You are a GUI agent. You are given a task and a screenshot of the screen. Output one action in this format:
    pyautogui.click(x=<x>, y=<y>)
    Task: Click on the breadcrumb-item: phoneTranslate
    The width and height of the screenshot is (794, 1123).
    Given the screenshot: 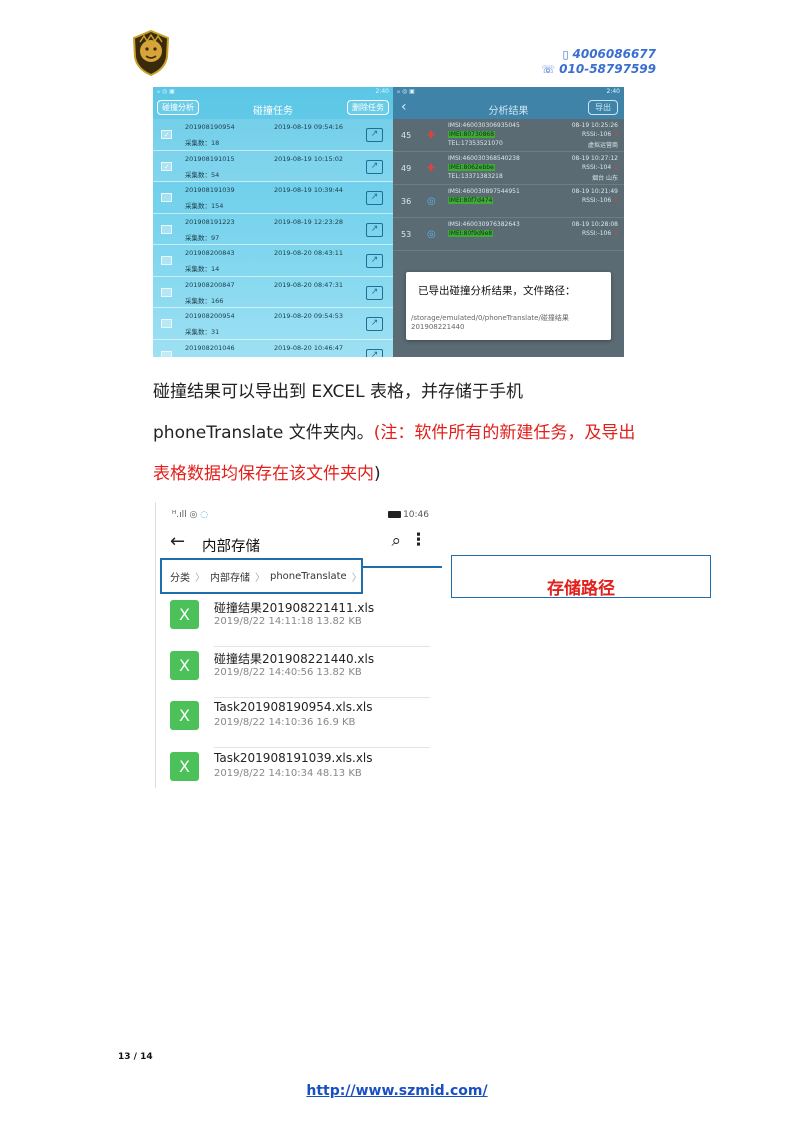 What is the action you would take?
    pyautogui.click(x=308, y=576)
    